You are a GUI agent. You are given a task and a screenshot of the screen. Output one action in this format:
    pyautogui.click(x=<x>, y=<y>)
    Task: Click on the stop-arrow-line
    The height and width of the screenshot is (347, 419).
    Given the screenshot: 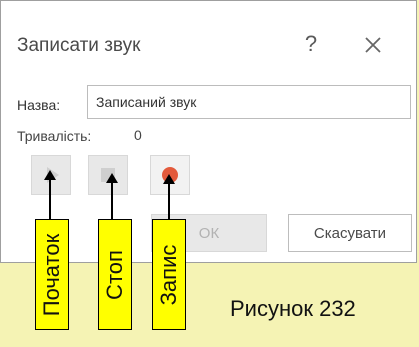 What is the action you would take?
    pyautogui.click(x=112, y=201)
    